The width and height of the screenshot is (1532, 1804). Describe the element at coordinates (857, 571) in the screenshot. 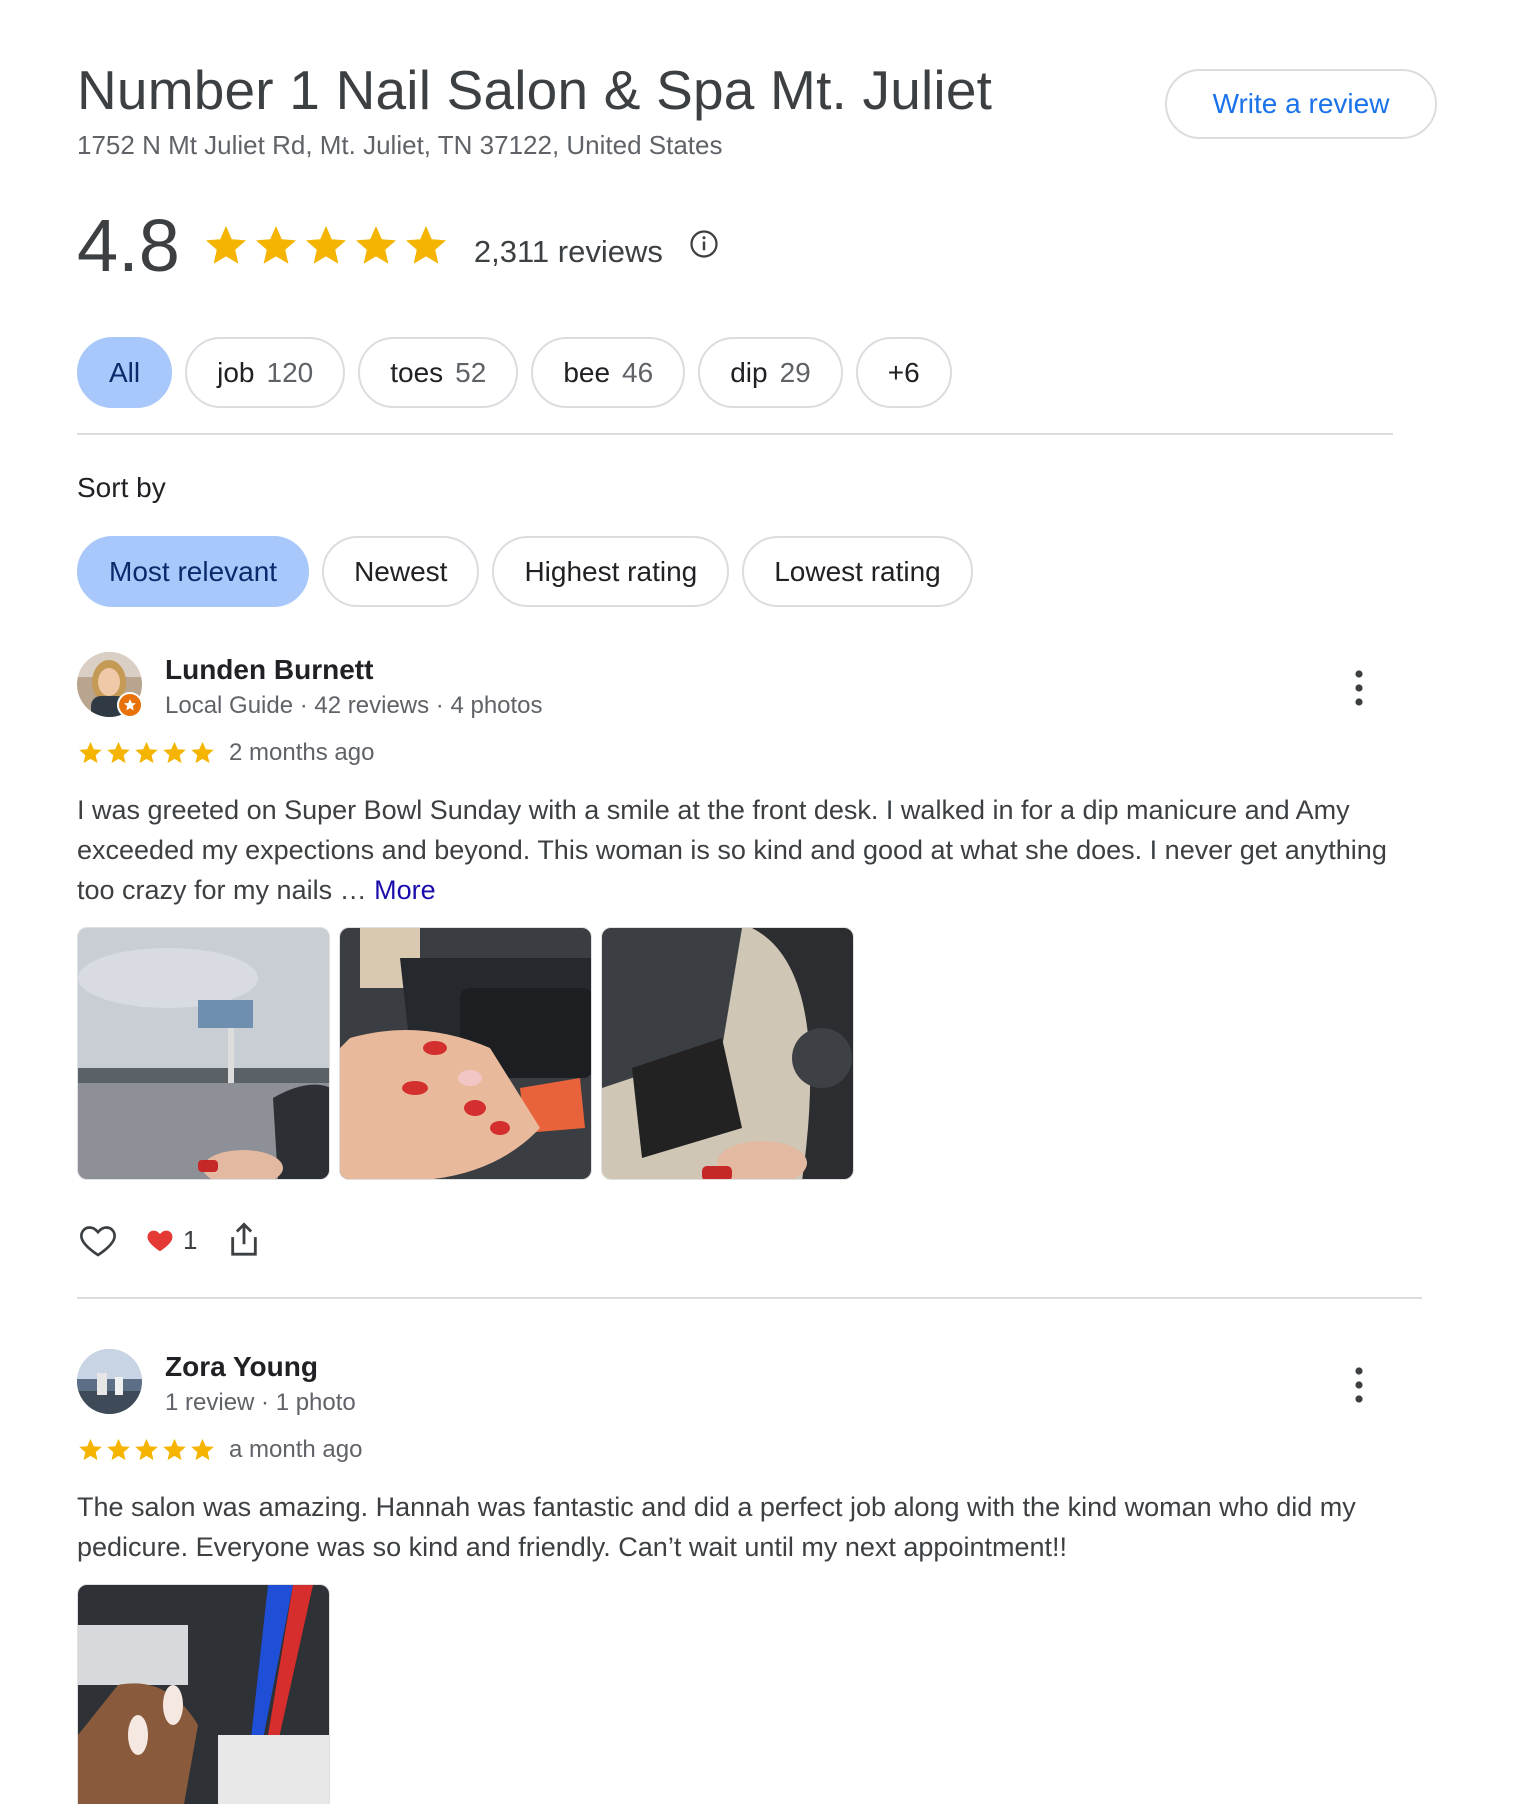

I see `sort-lowest-rating: Lowest rating` at that location.